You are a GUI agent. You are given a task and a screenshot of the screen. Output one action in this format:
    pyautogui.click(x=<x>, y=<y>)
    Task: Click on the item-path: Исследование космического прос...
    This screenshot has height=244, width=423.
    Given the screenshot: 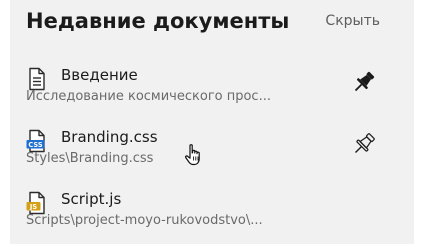 What is the action you would take?
    pyautogui.click(x=148, y=96)
    